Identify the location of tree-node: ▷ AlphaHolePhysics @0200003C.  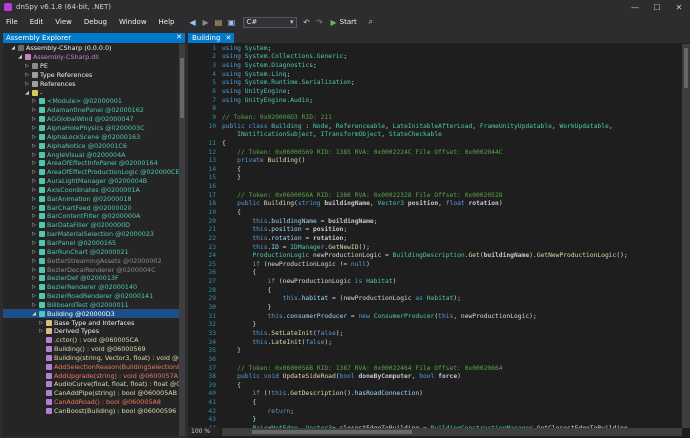
(91, 128).